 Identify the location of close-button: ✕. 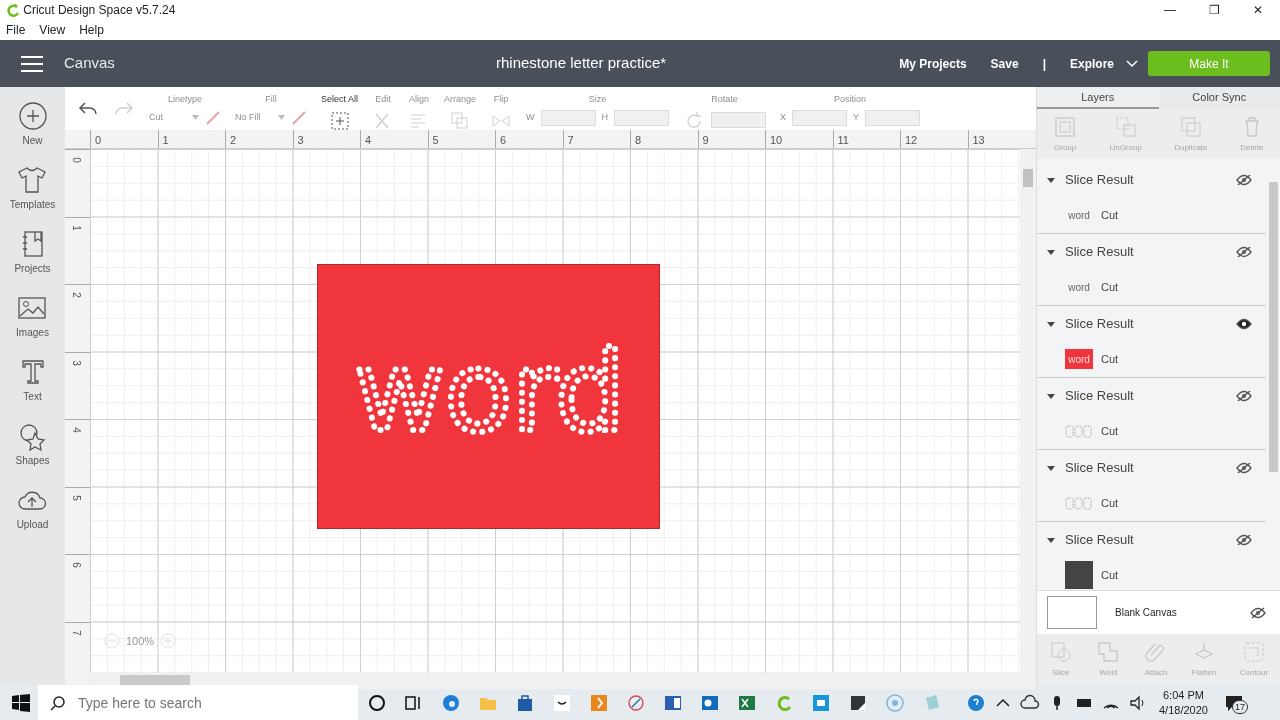
(1258, 10).